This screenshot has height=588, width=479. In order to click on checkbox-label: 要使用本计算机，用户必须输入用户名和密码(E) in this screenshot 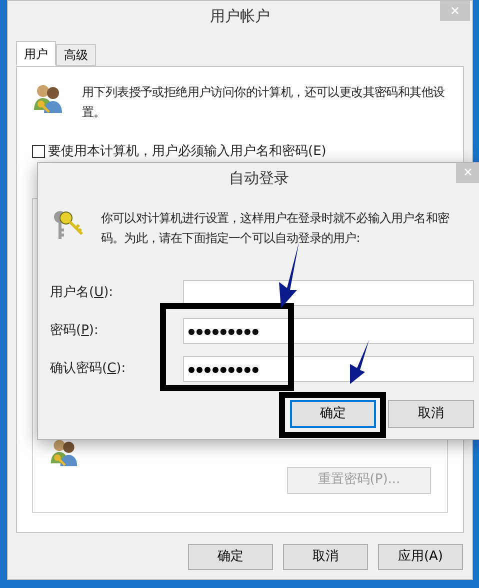, I will do `click(187, 152)`.